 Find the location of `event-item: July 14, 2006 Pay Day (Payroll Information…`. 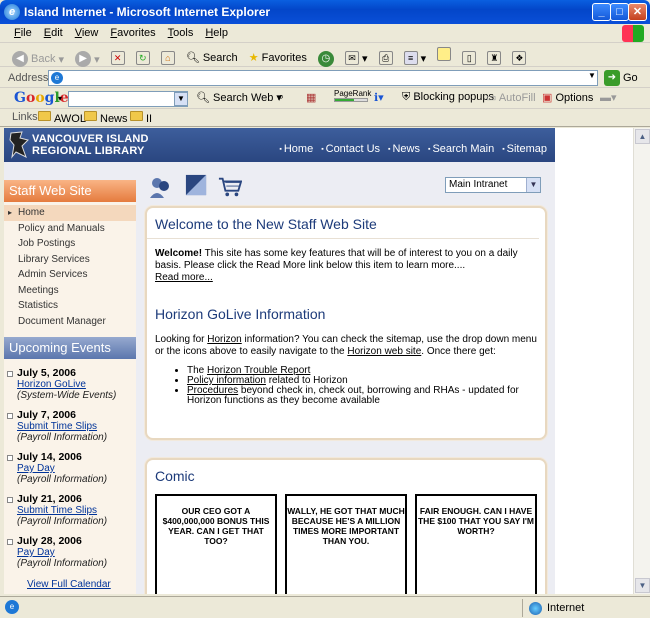

event-item: July 14, 2006 Pay Day (Payroll Information… is located at coordinates (70, 464).